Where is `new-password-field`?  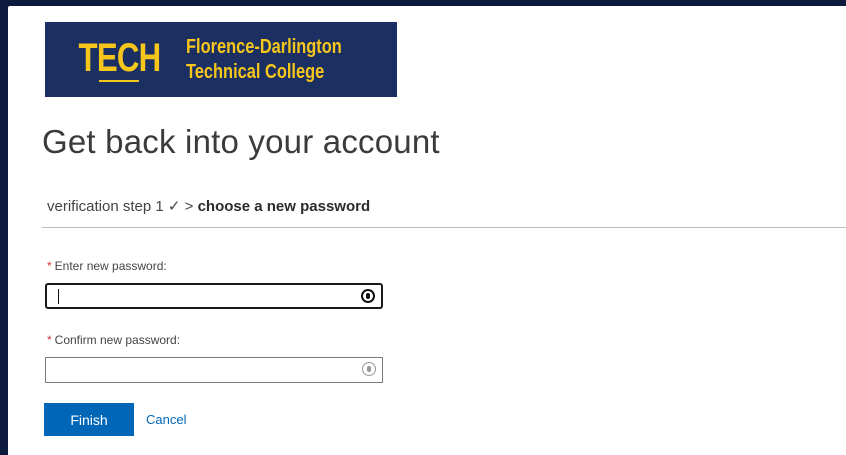 new-password-field is located at coordinates (214, 296).